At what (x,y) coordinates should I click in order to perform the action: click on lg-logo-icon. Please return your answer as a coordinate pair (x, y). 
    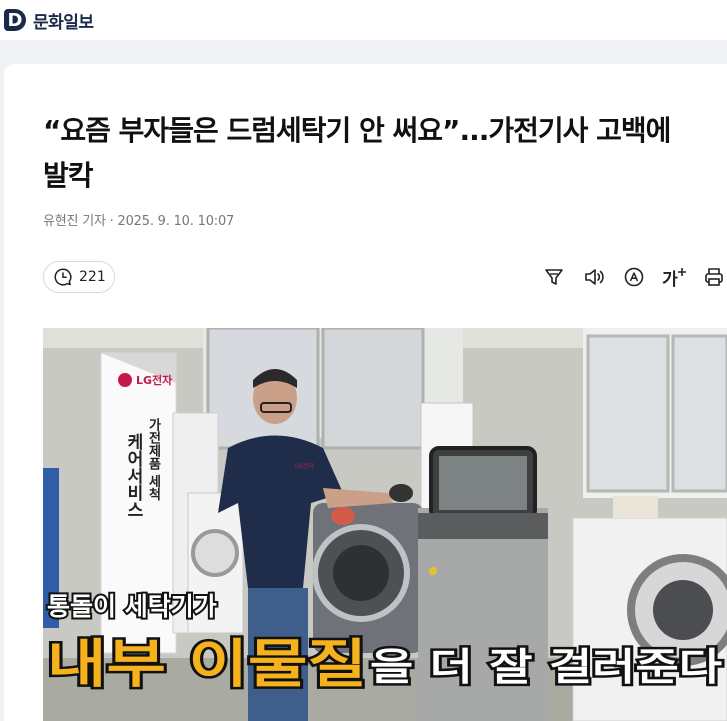
    Looking at the image, I should click on (125, 380).